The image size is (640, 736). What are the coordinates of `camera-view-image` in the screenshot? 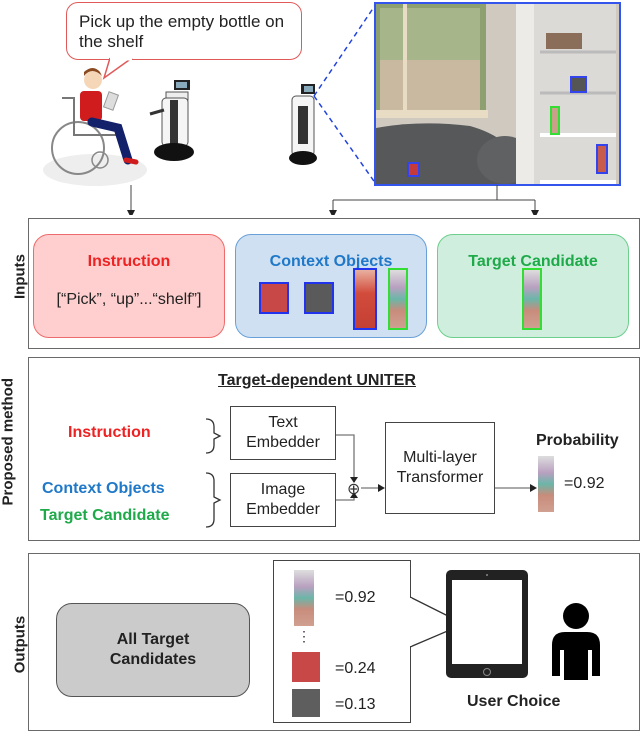 It's located at (497, 94).